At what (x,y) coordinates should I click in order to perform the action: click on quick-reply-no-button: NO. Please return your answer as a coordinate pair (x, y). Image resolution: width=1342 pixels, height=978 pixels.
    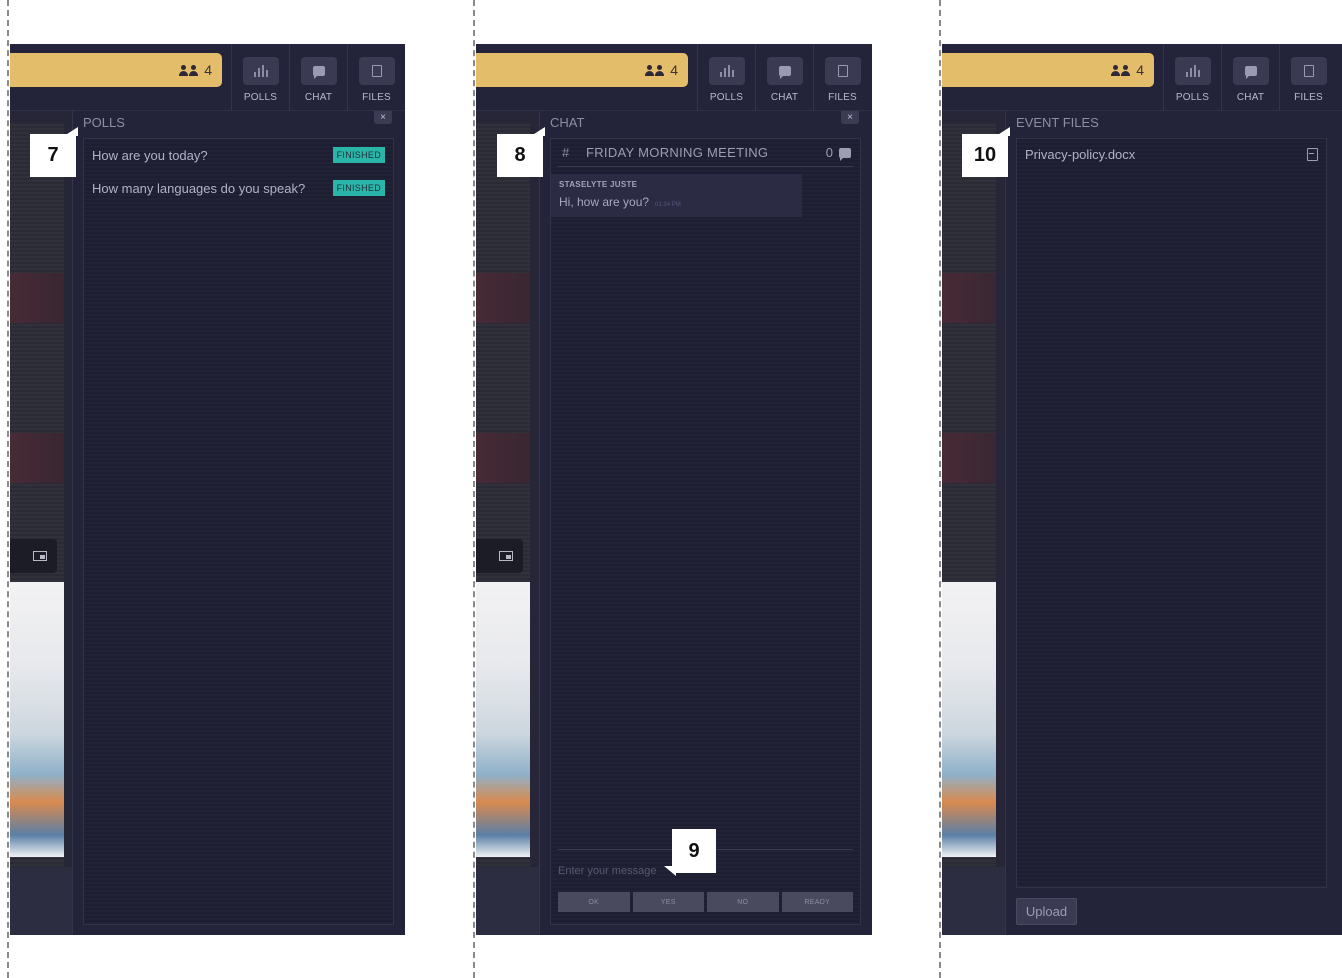
    Looking at the image, I should click on (743, 902).